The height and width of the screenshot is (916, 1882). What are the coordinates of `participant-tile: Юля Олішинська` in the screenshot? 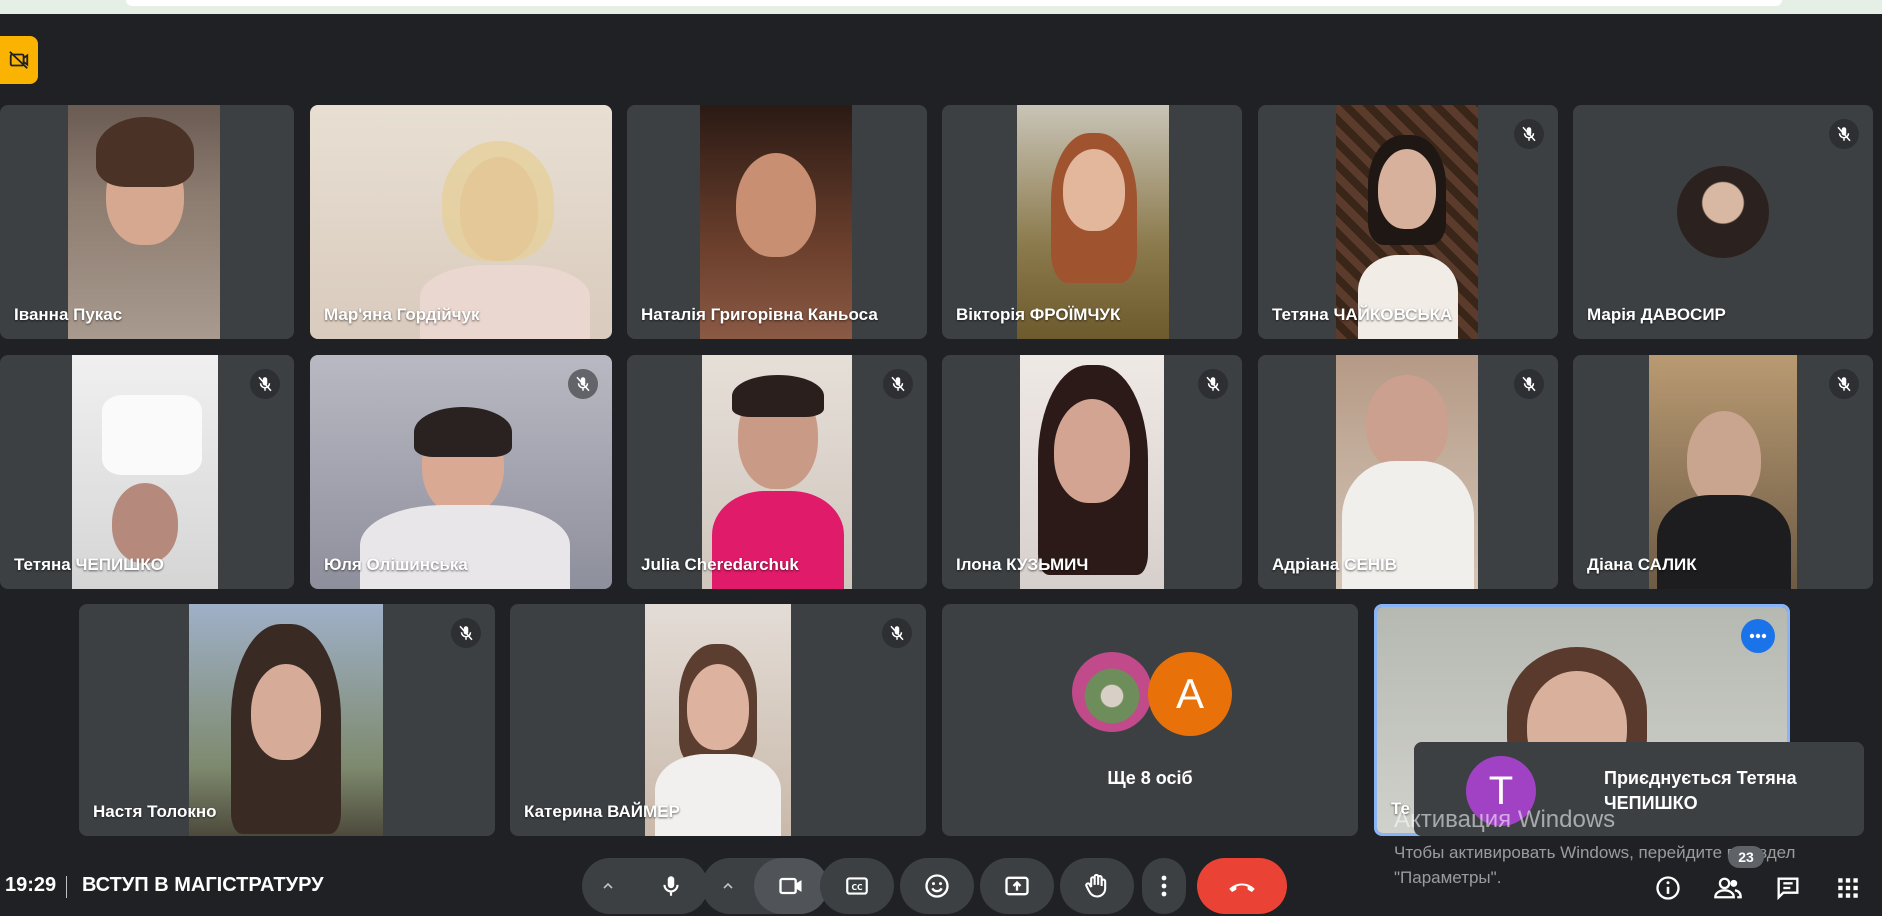 It's located at (461, 472).